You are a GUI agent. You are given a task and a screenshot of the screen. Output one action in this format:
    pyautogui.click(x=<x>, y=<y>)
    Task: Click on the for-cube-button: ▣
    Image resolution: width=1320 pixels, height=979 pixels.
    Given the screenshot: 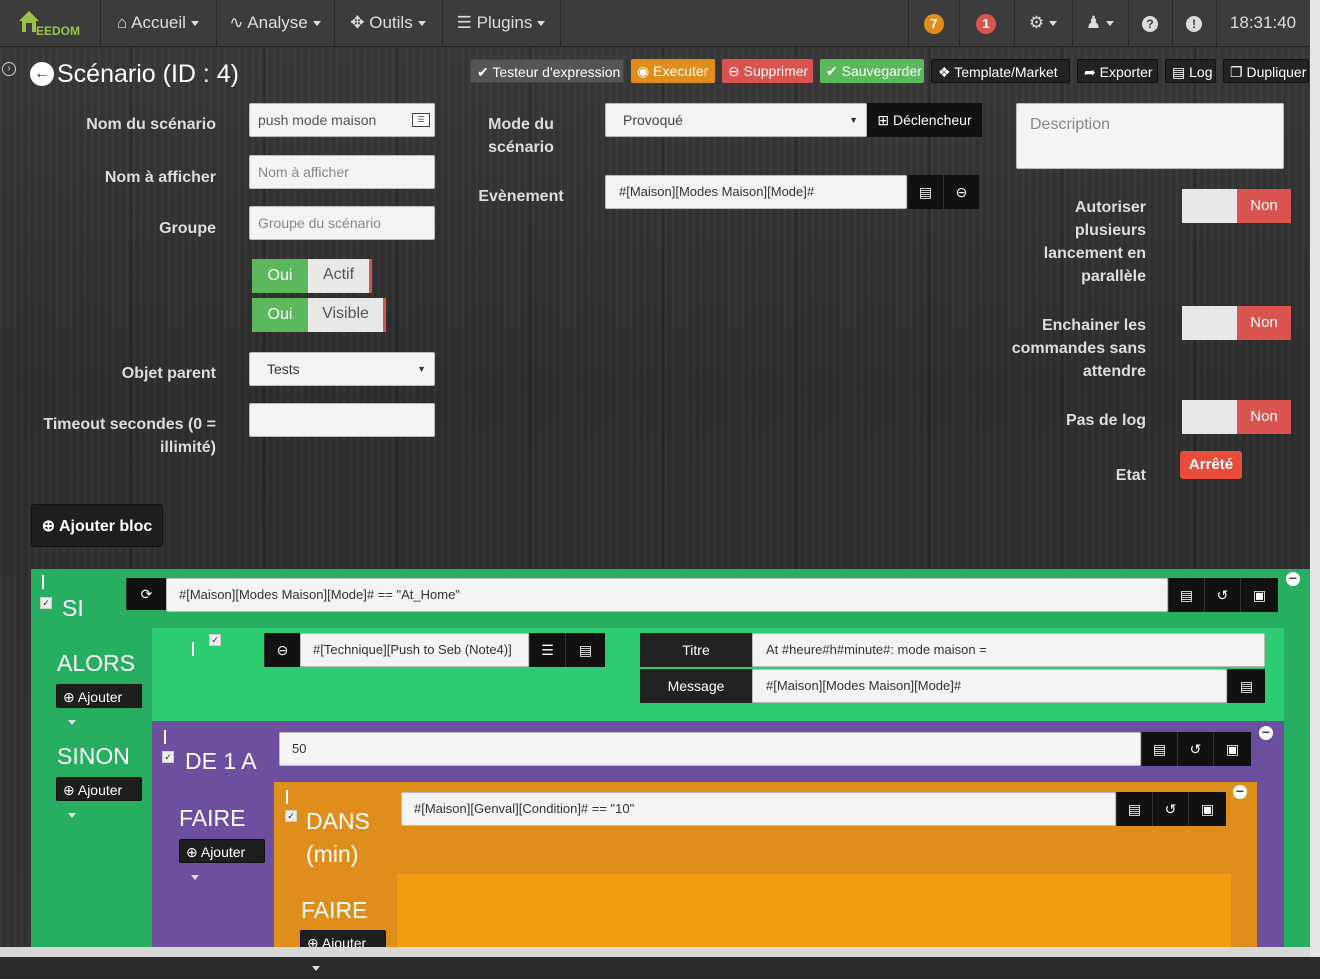 What is the action you would take?
    pyautogui.click(x=1232, y=749)
    